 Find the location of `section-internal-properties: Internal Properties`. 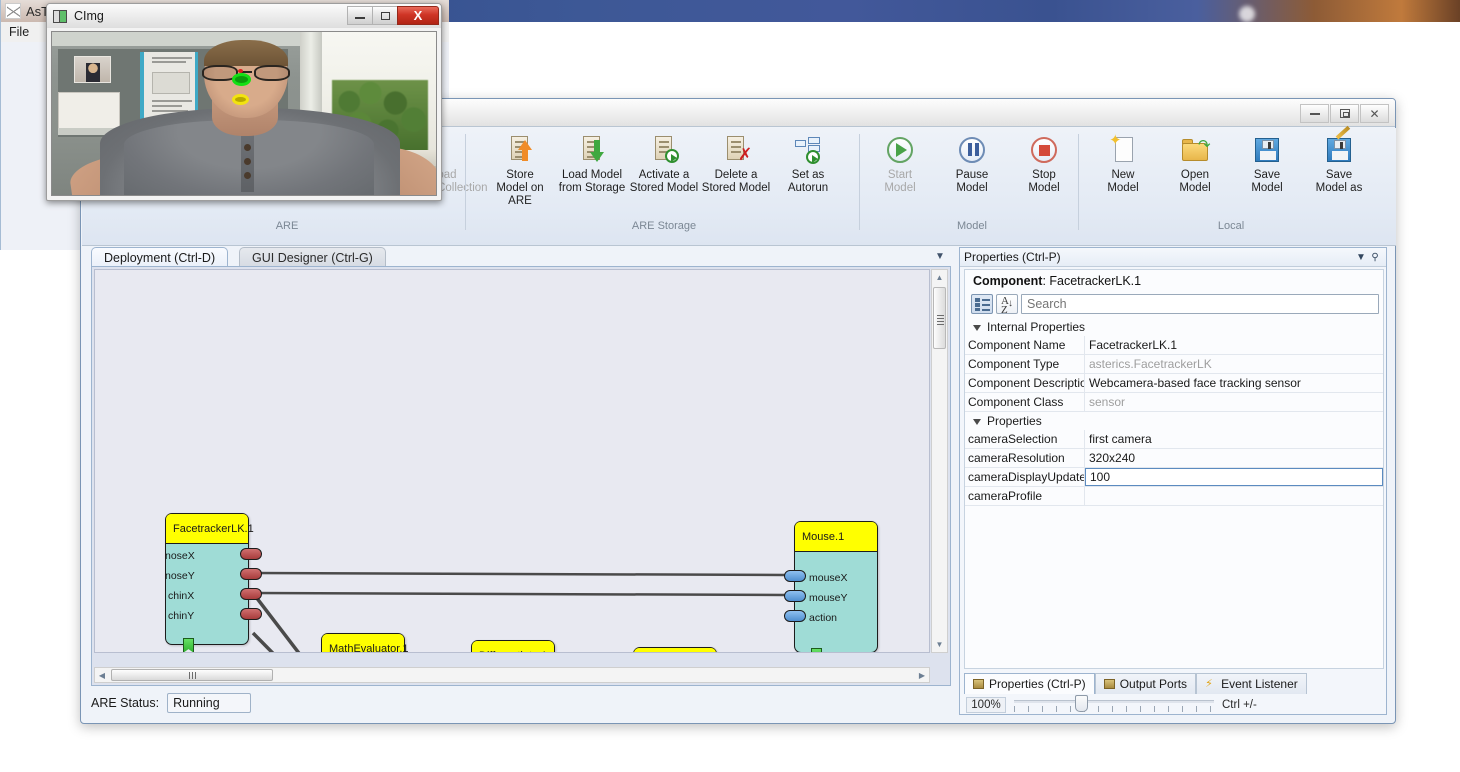

section-internal-properties: Internal Properties is located at coordinates (1174, 327).